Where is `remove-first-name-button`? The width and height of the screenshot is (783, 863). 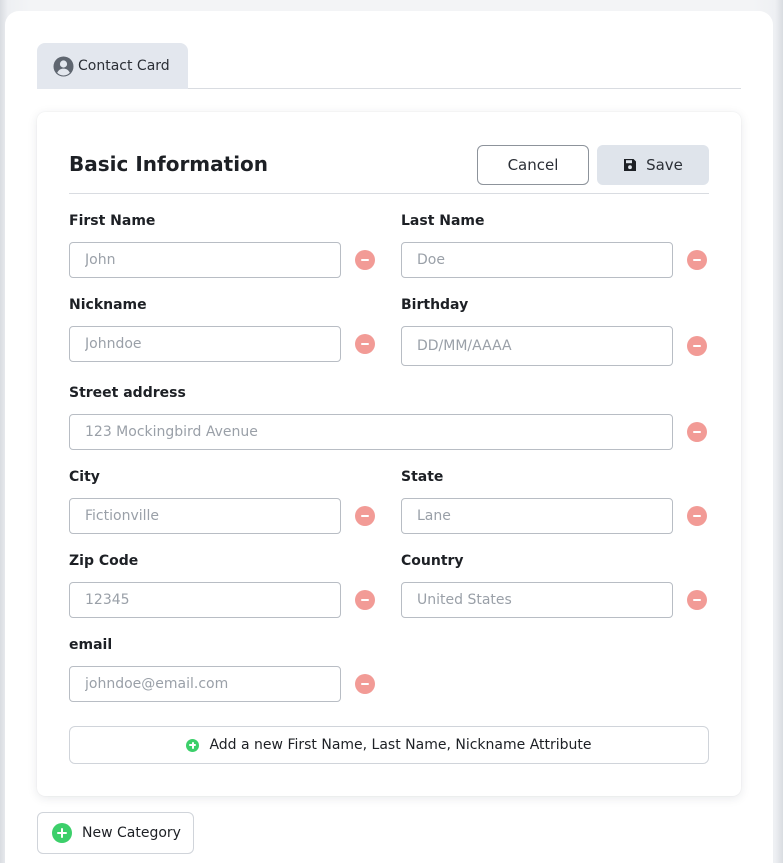
remove-first-name-button is located at coordinates (365, 260).